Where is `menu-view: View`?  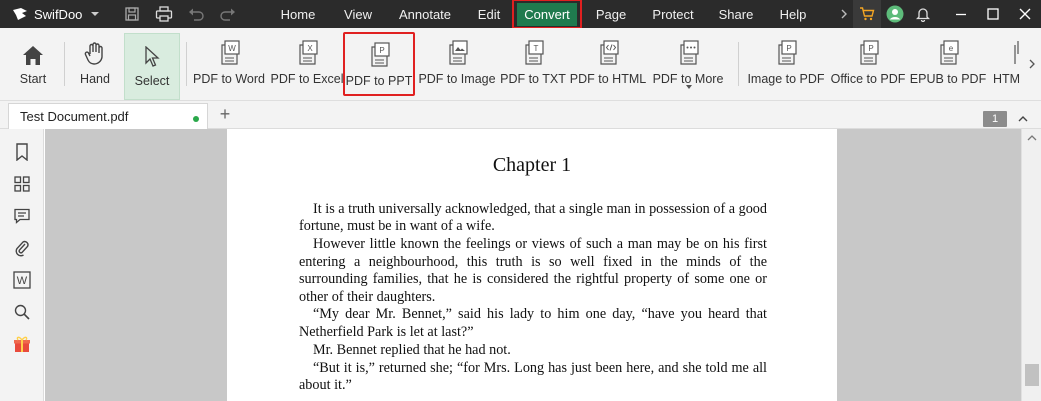
menu-view: View is located at coordinates (358, 14).